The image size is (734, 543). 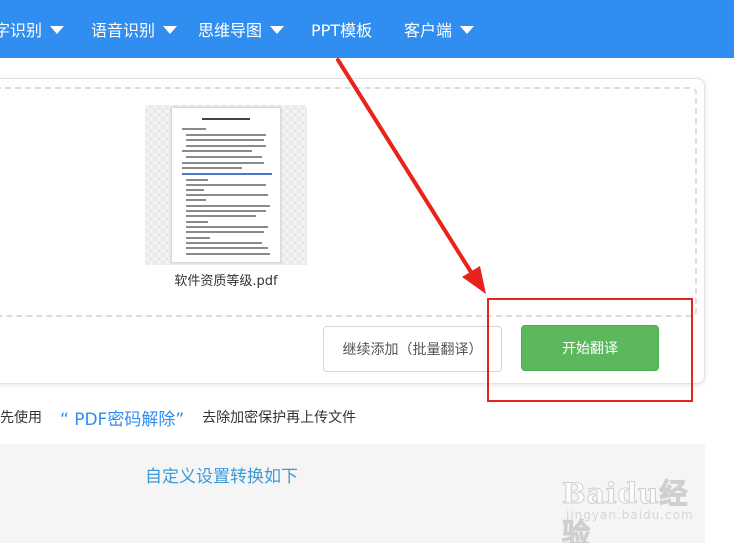 I want to click on nav-item-ppt-templates: PPT模板, so click(x=341, y=29).